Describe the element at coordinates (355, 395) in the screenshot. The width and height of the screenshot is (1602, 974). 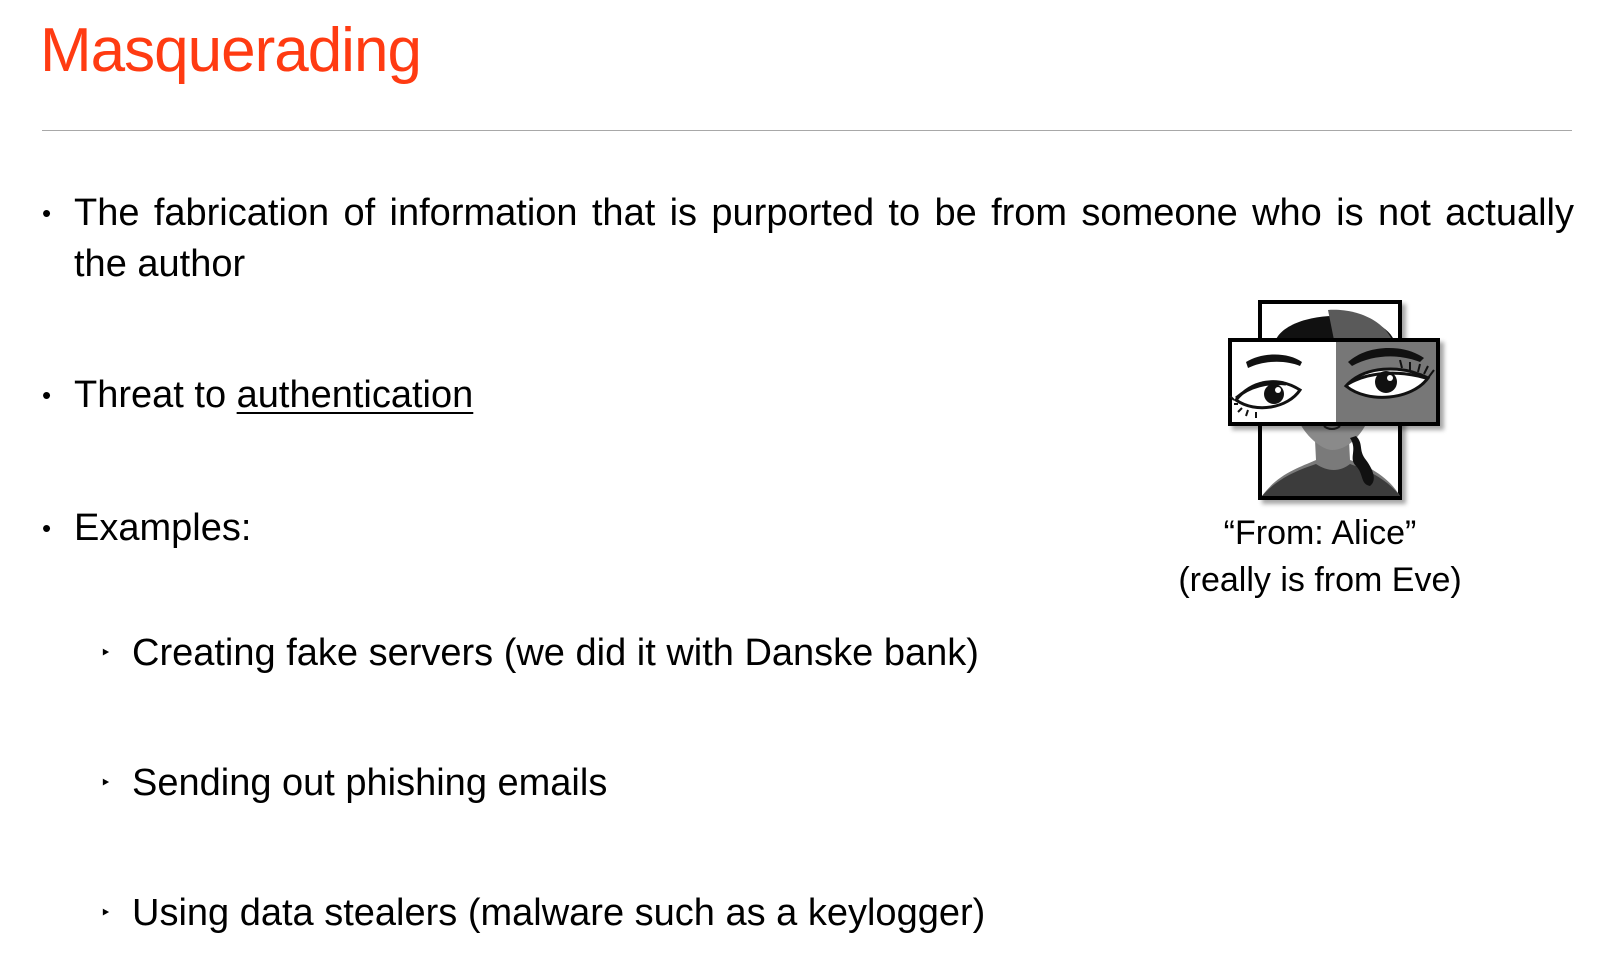
I see `authentication-link: authentication` at that location.